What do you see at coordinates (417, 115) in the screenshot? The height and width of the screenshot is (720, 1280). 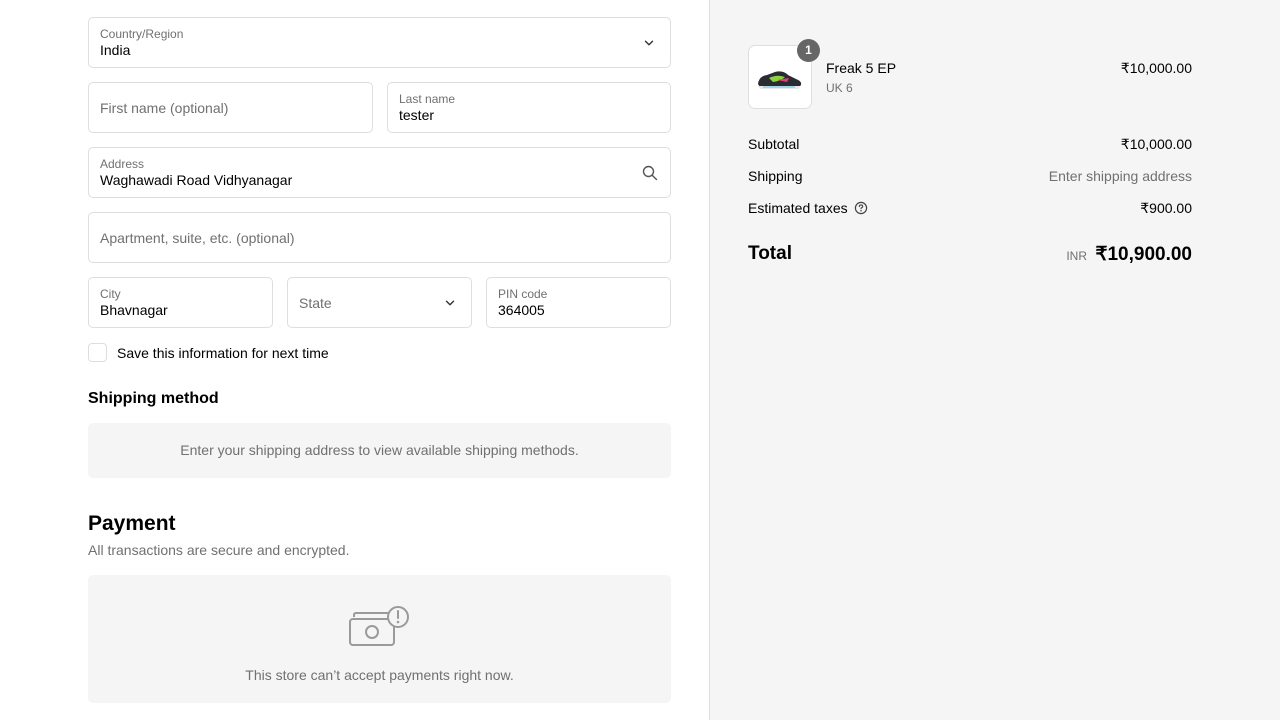 I see `last-name-value: tester` at bounding box center [417, 115].